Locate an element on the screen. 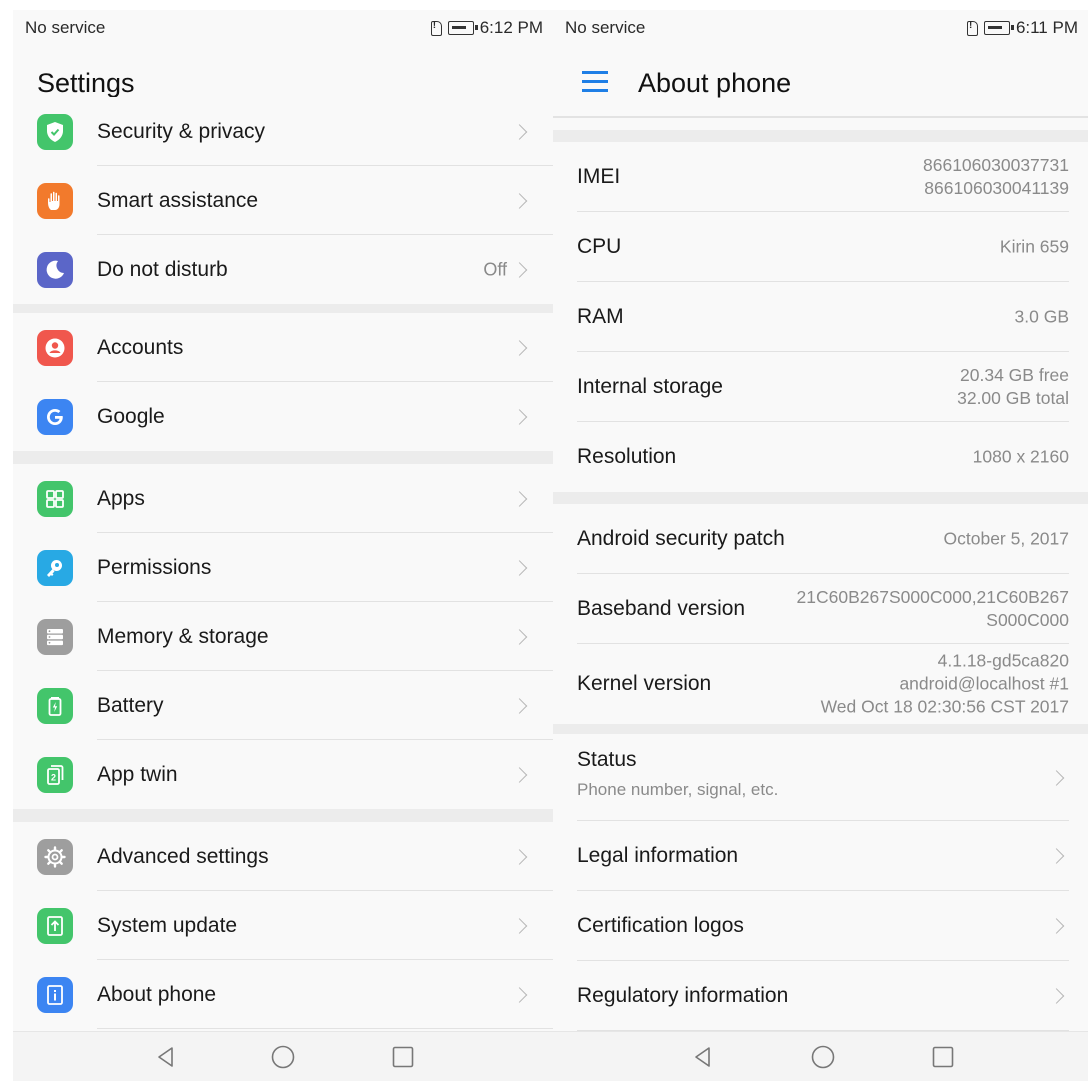 The width and height of the screenshot is (1088, 1081). info-label: Resolution is located at coordinates (627, 456).